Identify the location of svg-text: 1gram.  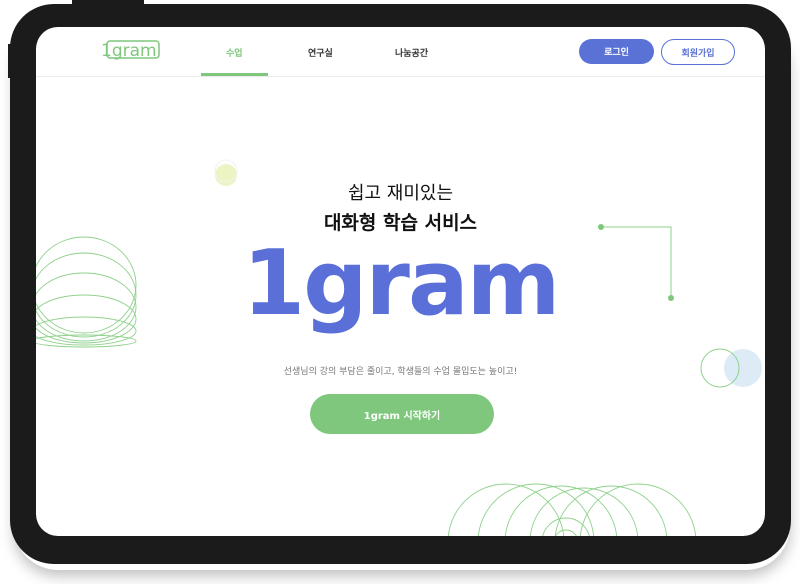
(129, 51).